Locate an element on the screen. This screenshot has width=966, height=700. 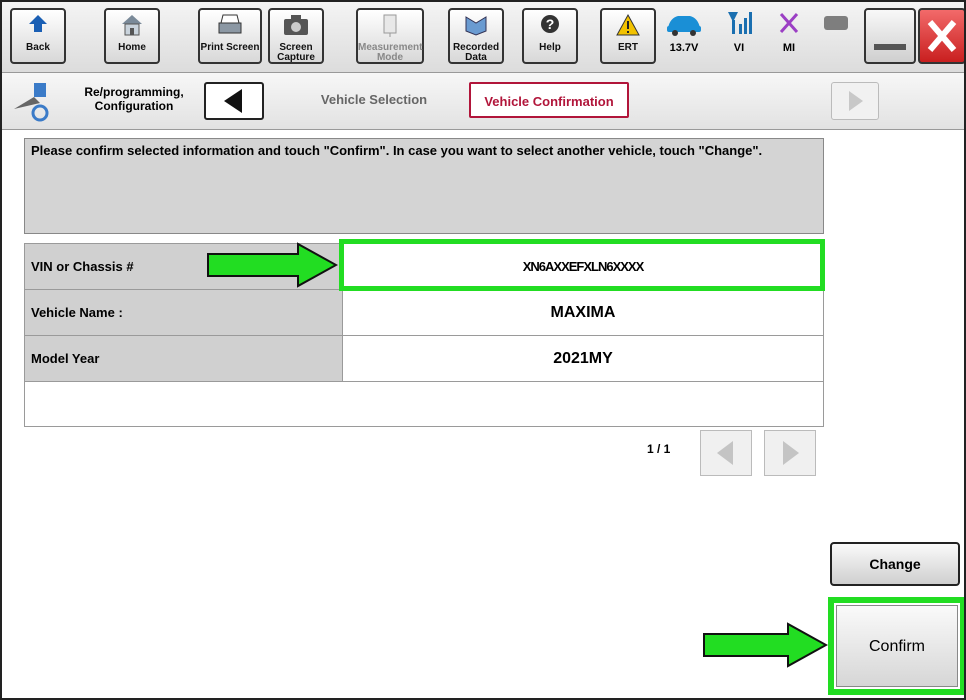
minimize-icon is located at coordinates (890, 47).